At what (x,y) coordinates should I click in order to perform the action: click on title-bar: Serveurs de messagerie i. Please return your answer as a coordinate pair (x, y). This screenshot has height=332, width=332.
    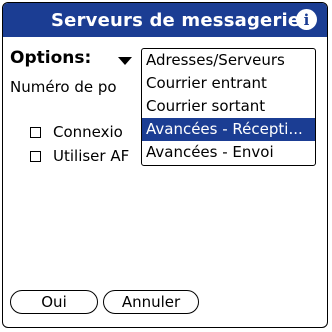
    Looking at the image, I should click on (165, 20).